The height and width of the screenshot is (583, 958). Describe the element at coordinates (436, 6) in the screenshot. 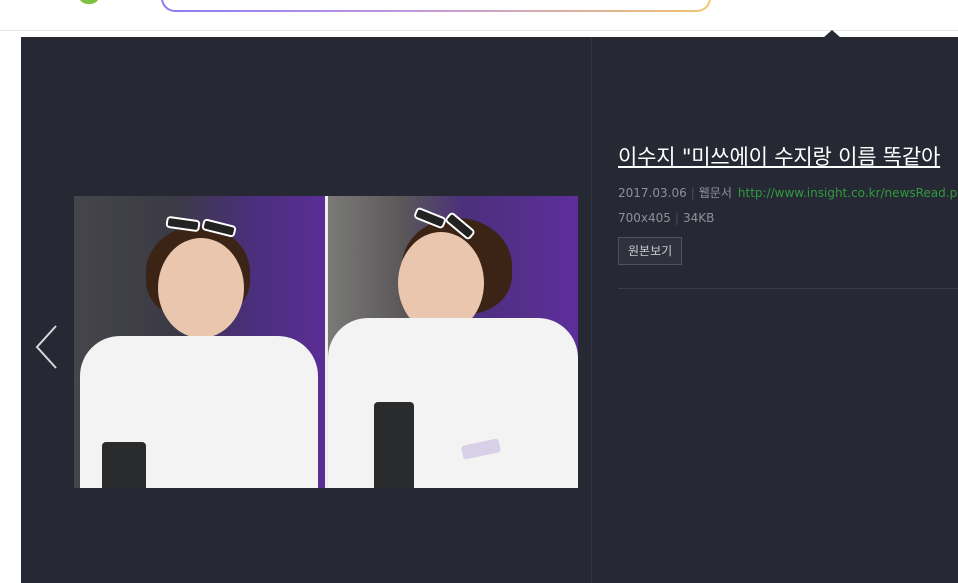

I see `search-box` at that location.